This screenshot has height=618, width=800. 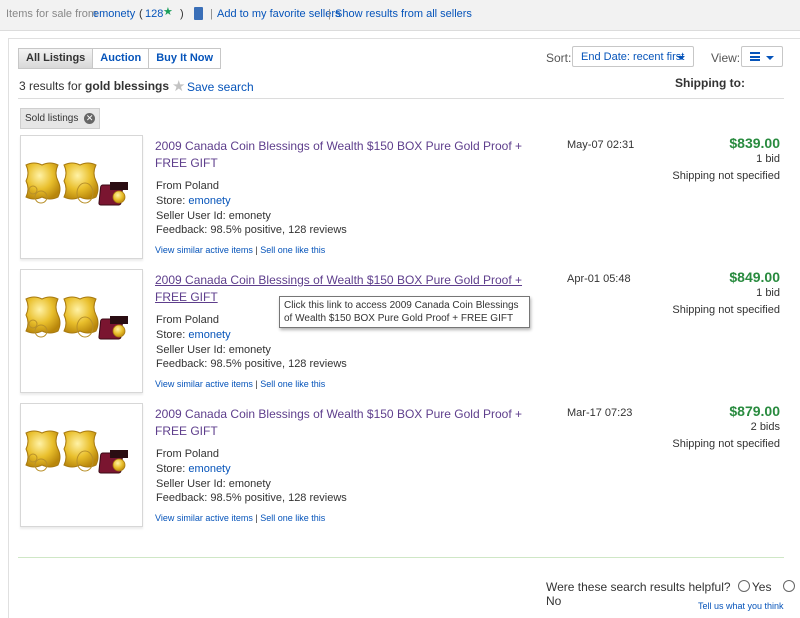 I want to click on yes-radio, so click(x=743, y=586).